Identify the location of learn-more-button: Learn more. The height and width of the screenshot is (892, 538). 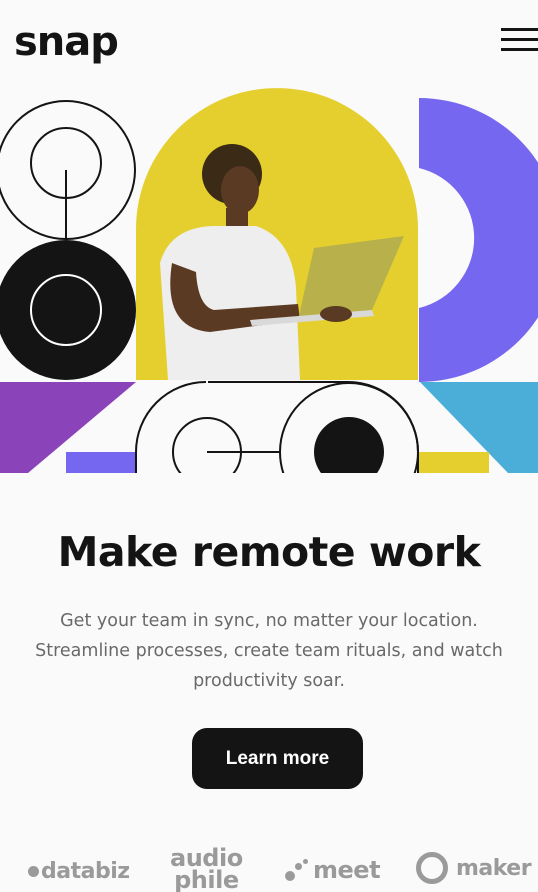
(277, 758).